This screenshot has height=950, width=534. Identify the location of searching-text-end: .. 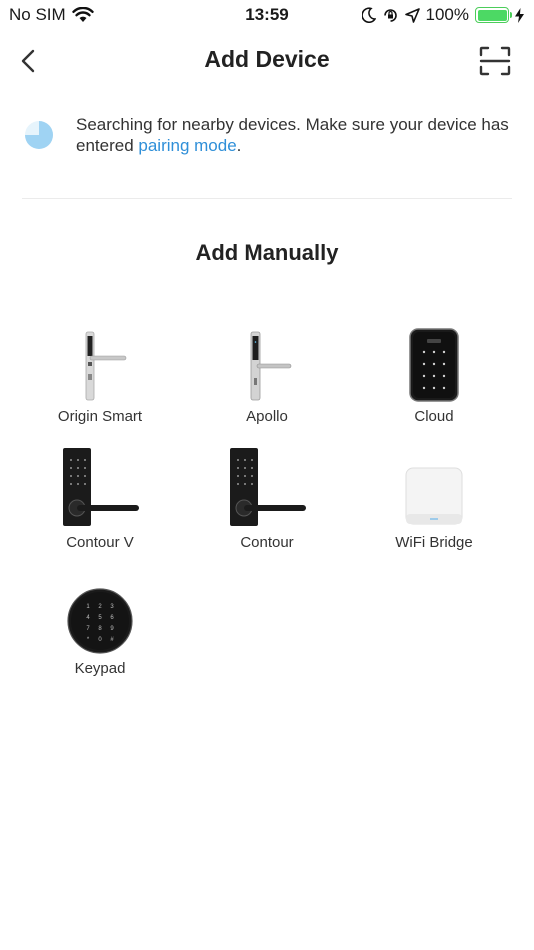
(239, 145).